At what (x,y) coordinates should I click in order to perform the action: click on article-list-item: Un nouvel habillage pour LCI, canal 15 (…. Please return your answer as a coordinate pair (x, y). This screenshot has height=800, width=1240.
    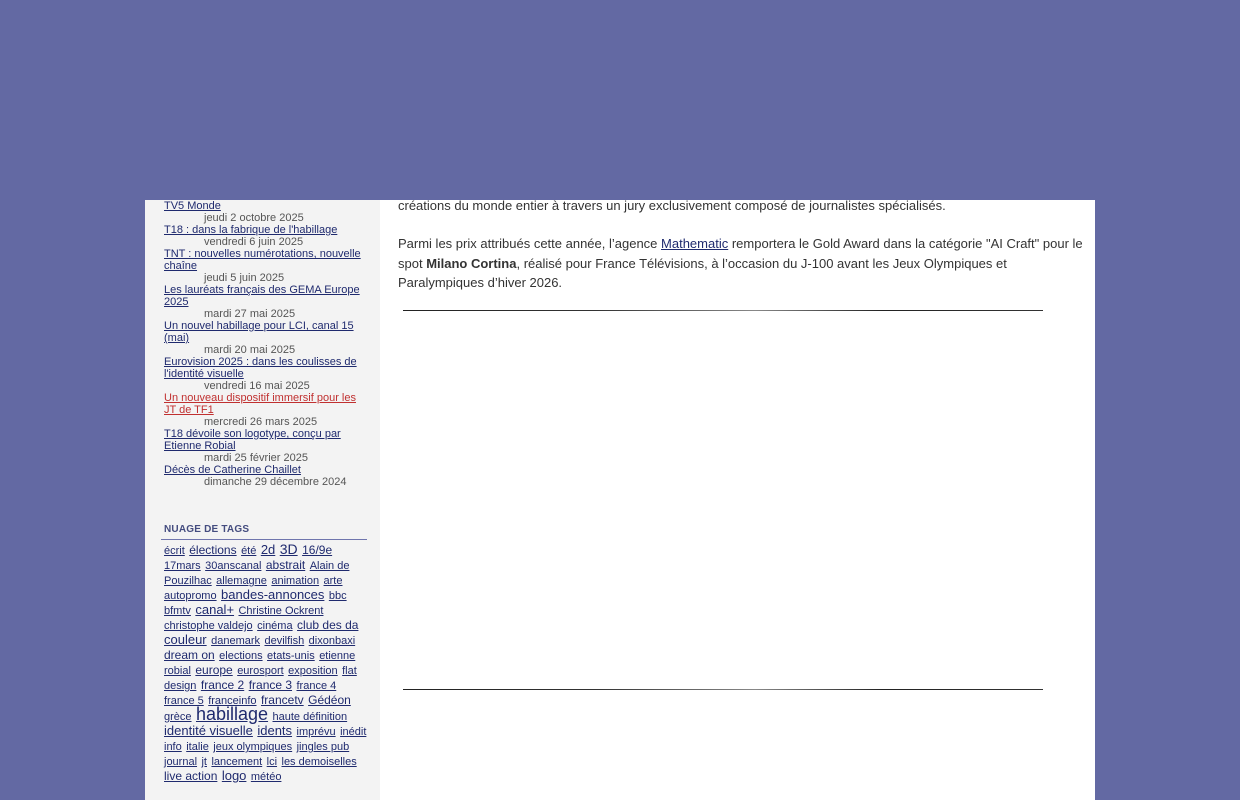
    Looking at the image, I should click on (266, 338).